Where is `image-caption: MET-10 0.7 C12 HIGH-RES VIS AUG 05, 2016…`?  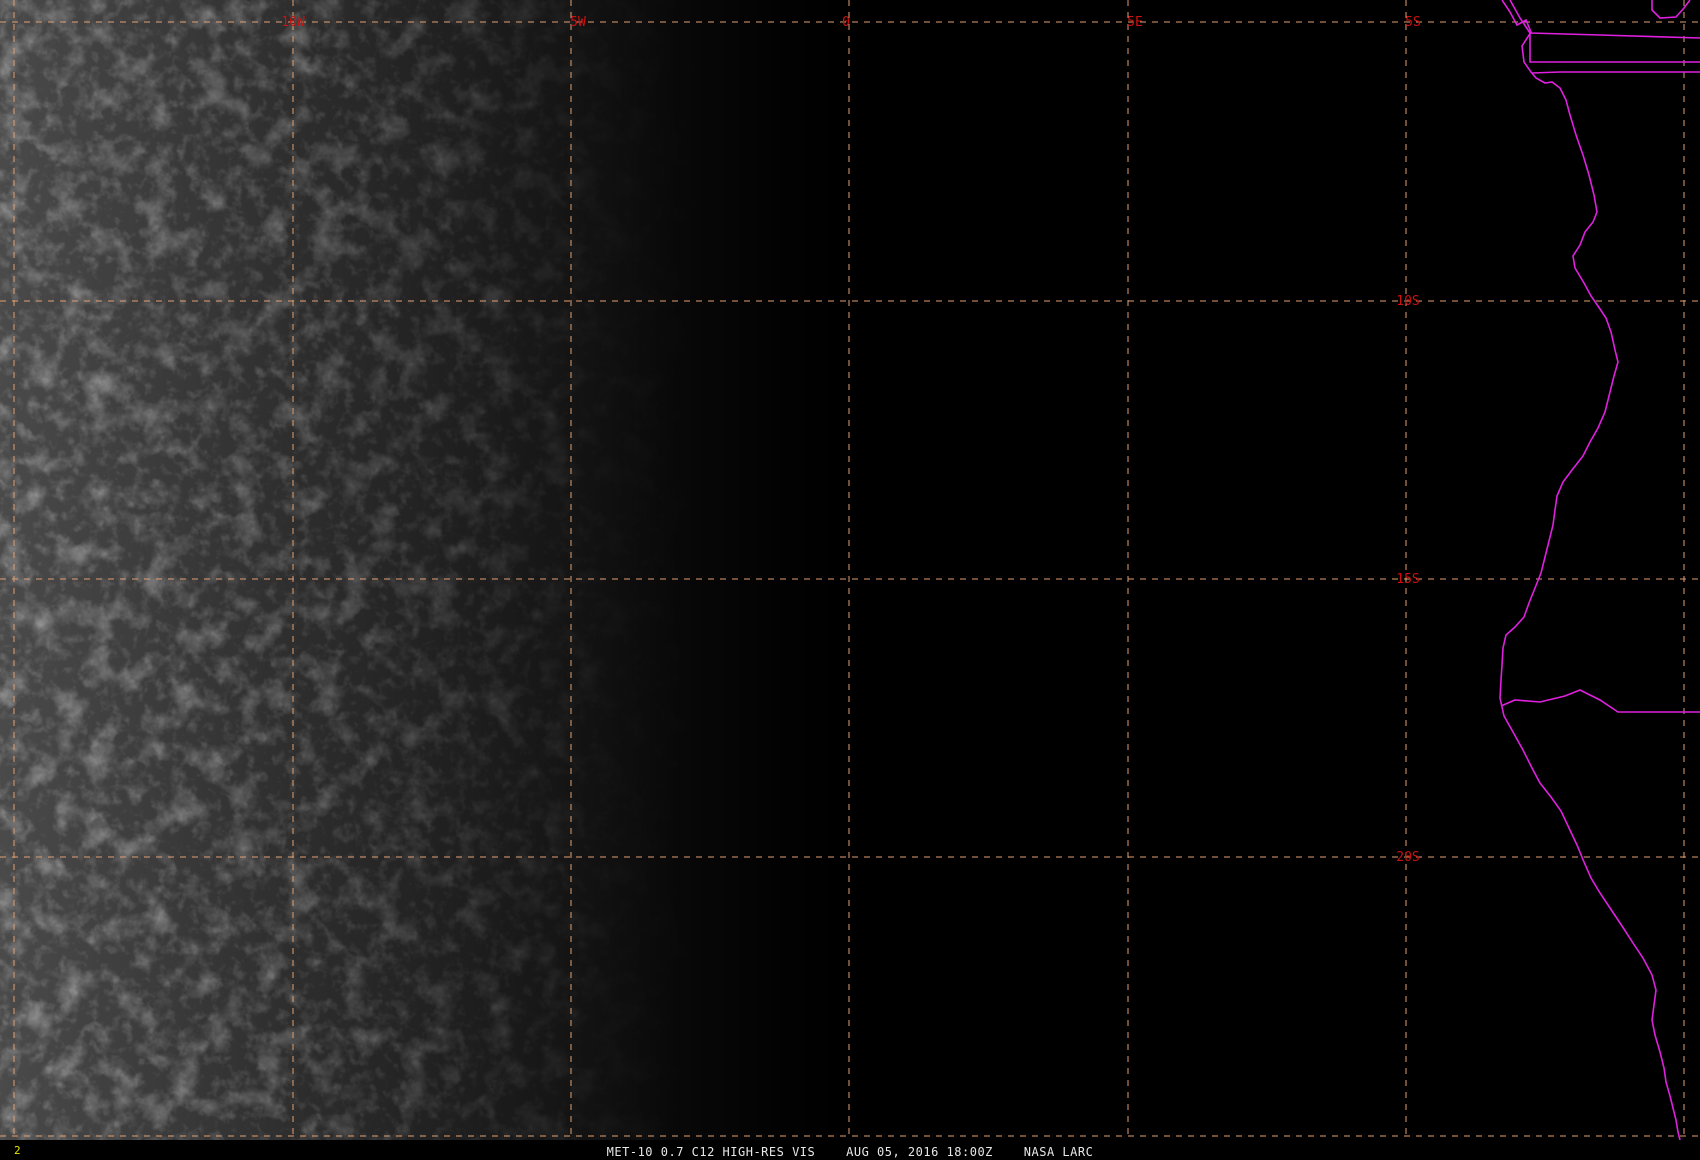
image-caption: MET-10 0.7 C12 HIGH-RES VIS AUG 05, 2016… is located at coordinates (850, 1152).